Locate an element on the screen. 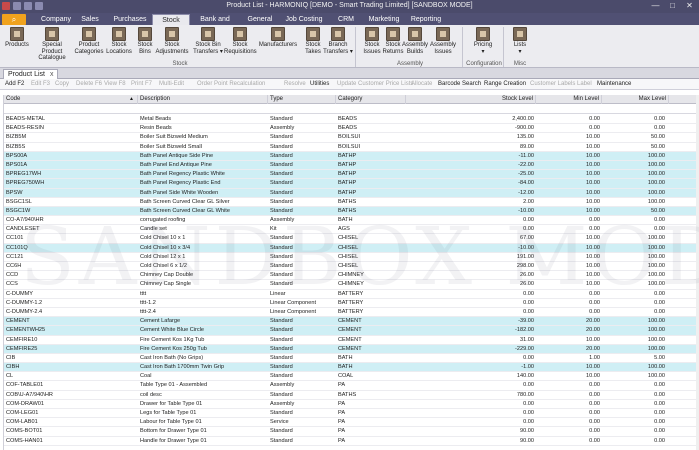  barcode-search-button: Barcode Search is located at coordinates (459, 84).